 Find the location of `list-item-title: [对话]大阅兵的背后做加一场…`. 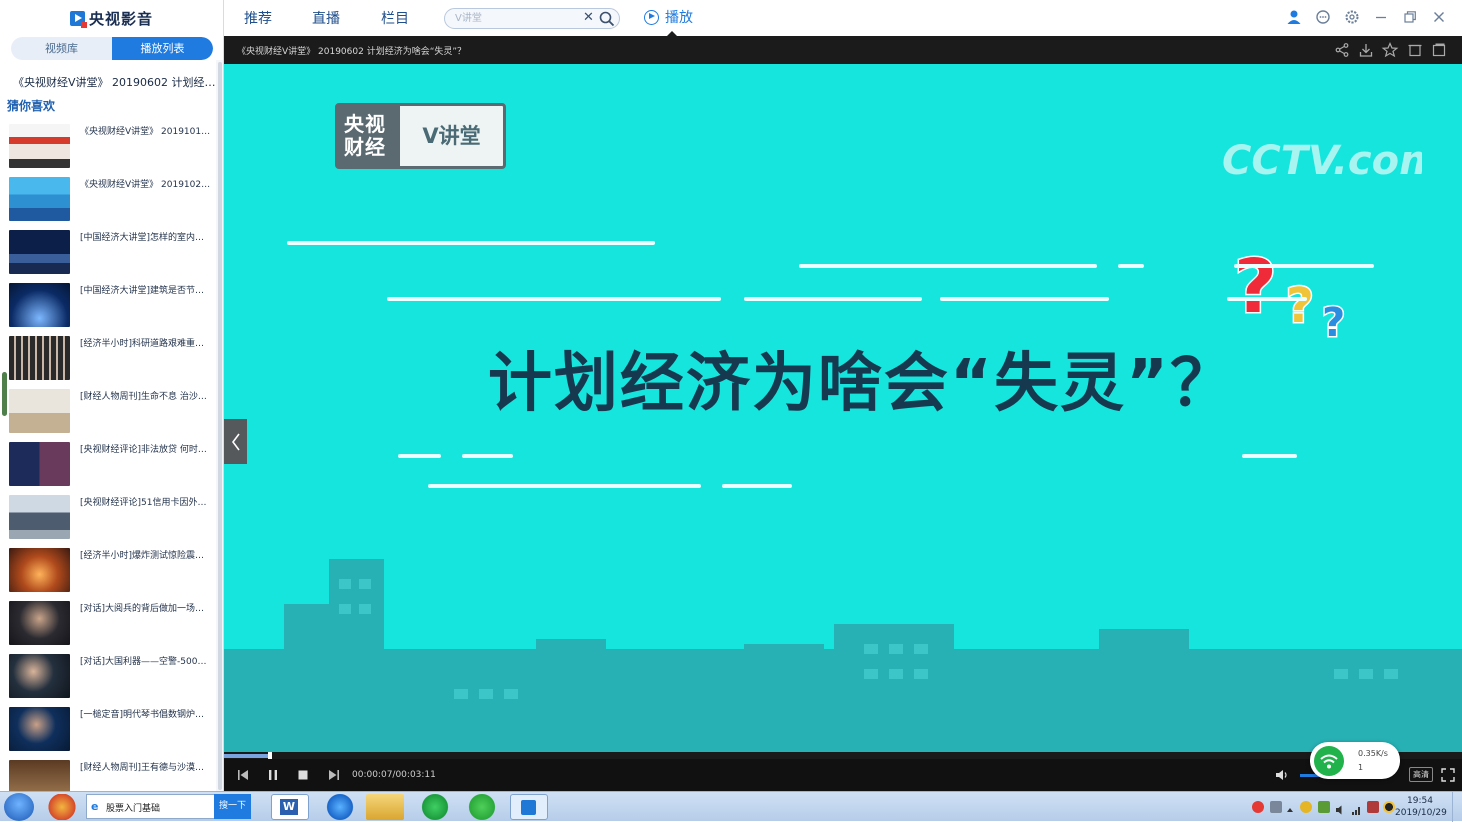

list-item-title: [对话]大阅兵的背后做加一场… is located at coordinates (142, 609).